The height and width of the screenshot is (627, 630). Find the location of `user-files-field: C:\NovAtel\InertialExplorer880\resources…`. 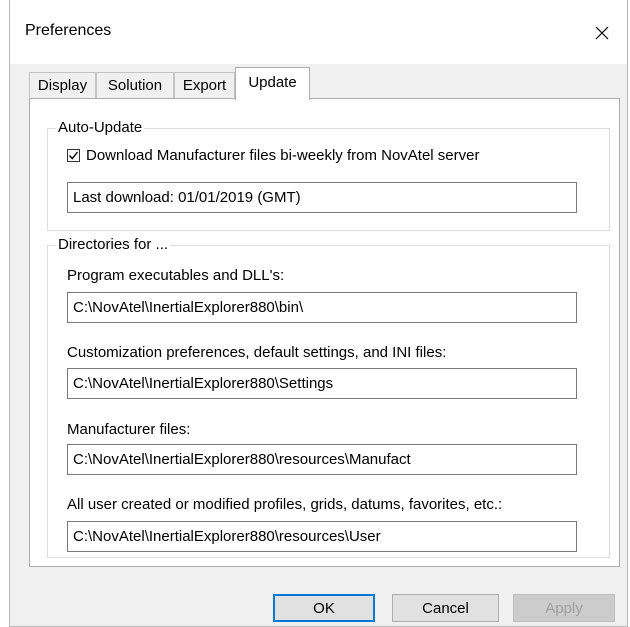

user-files-field: C:\NovAtel\InertialExplorer880\resources… is located at coordinates (322, 536).